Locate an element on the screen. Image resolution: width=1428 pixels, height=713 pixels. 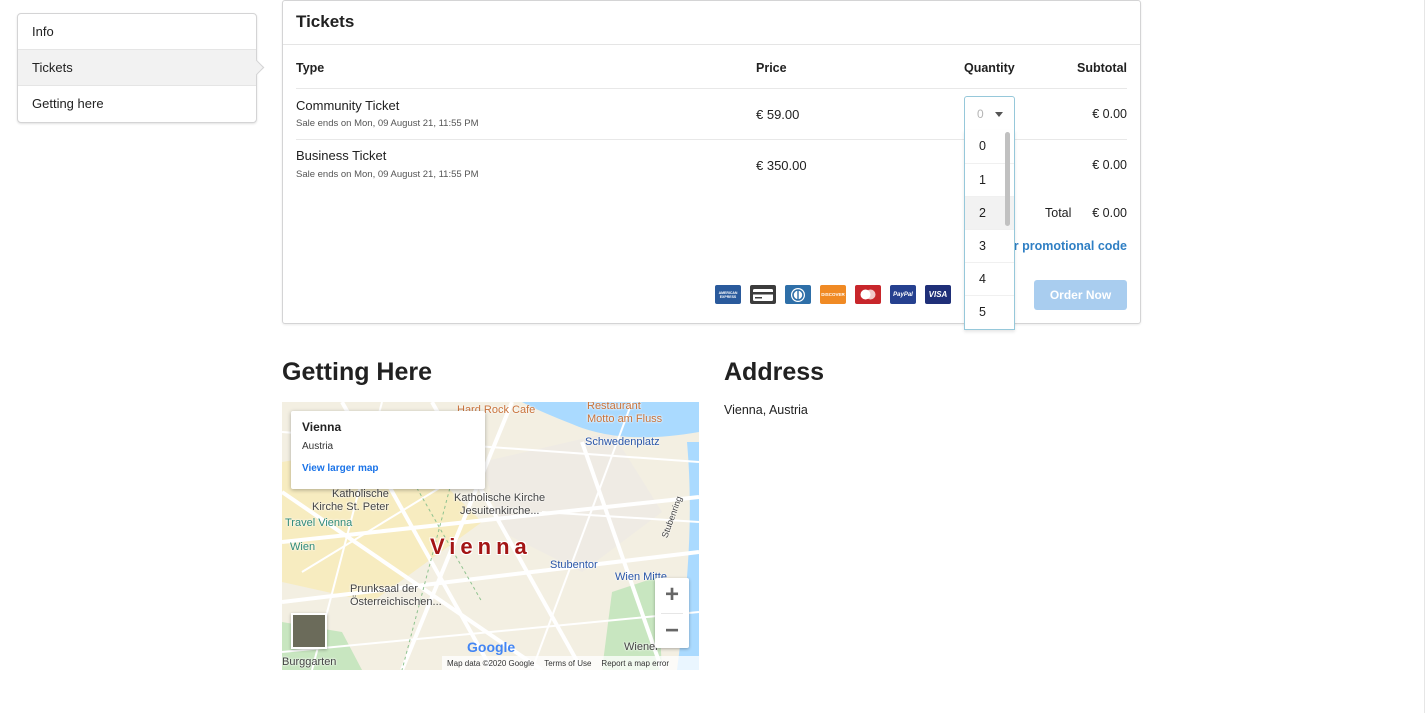
getting-here-heading: Getting Here is located at coordinates (357, 372).